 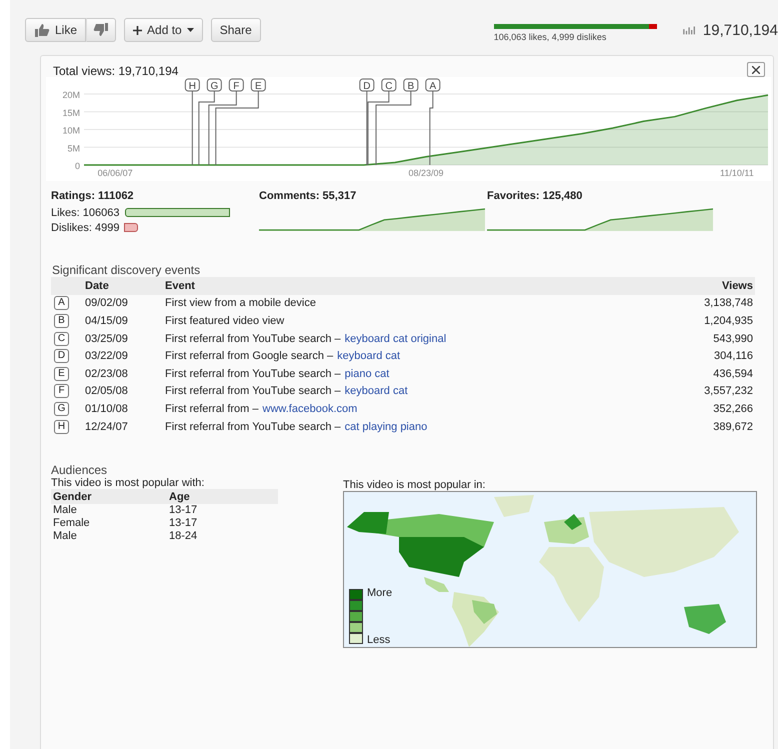 I want to click on event-marker-badge: A, so click(x=61, y=303).